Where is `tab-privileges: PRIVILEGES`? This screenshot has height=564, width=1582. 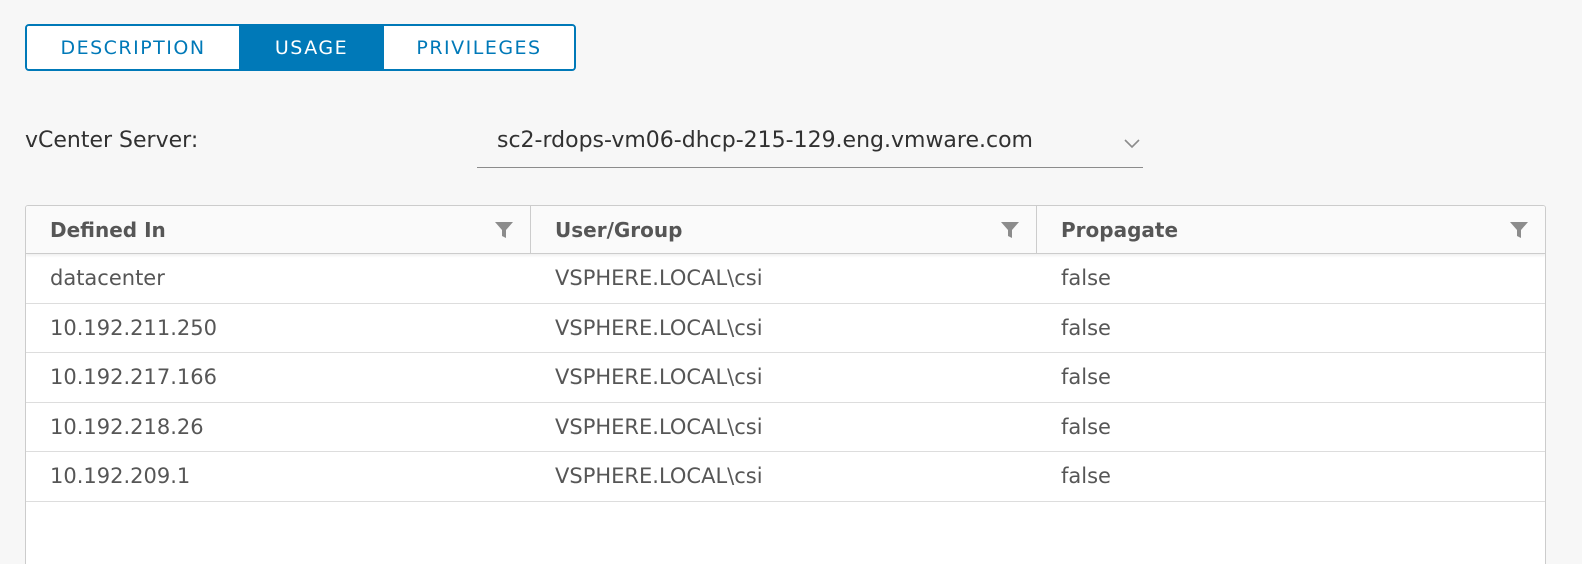 tab-privileges: PRIVILEGES is located at coordinates (479, 47).